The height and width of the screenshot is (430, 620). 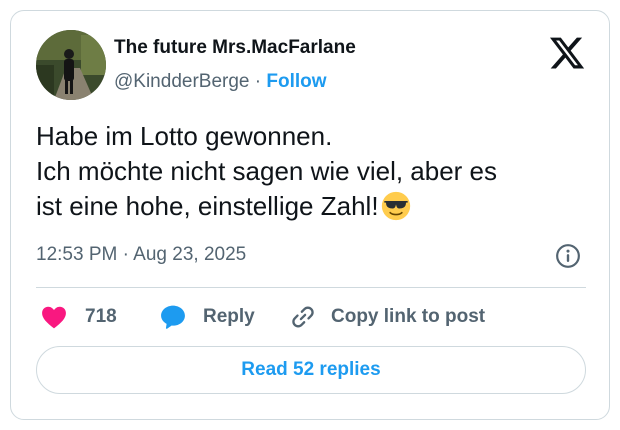 I want to click on x-logo-icon, so click(x=567, y=53).